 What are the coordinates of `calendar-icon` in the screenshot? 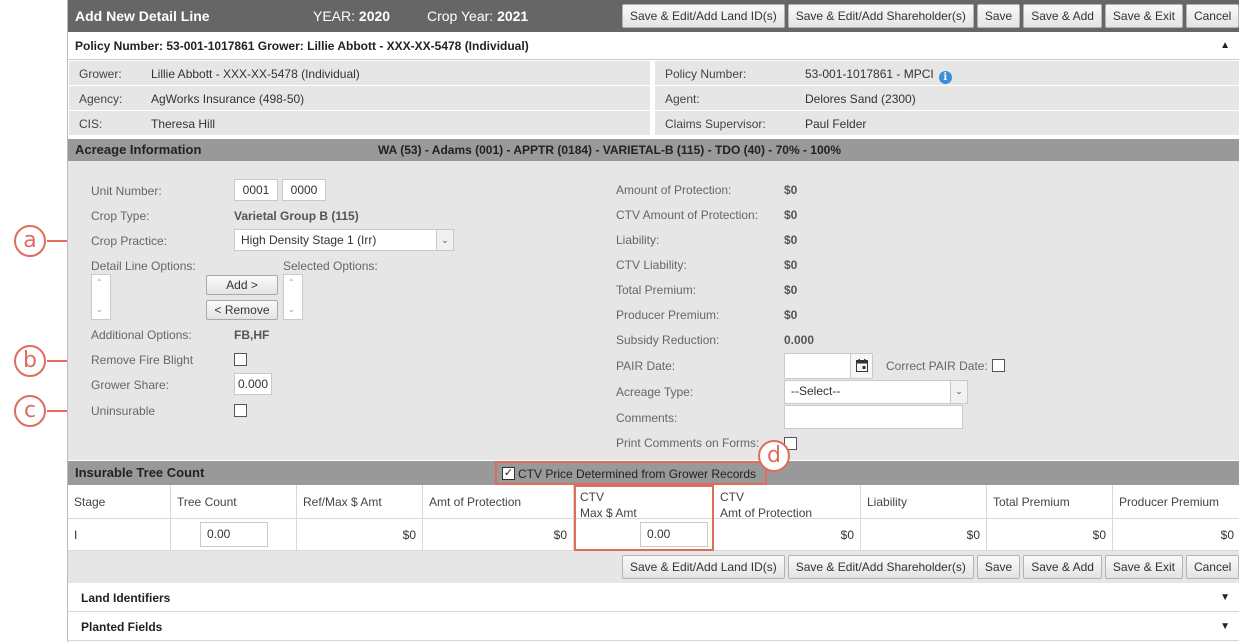 It's located at (861, 366).